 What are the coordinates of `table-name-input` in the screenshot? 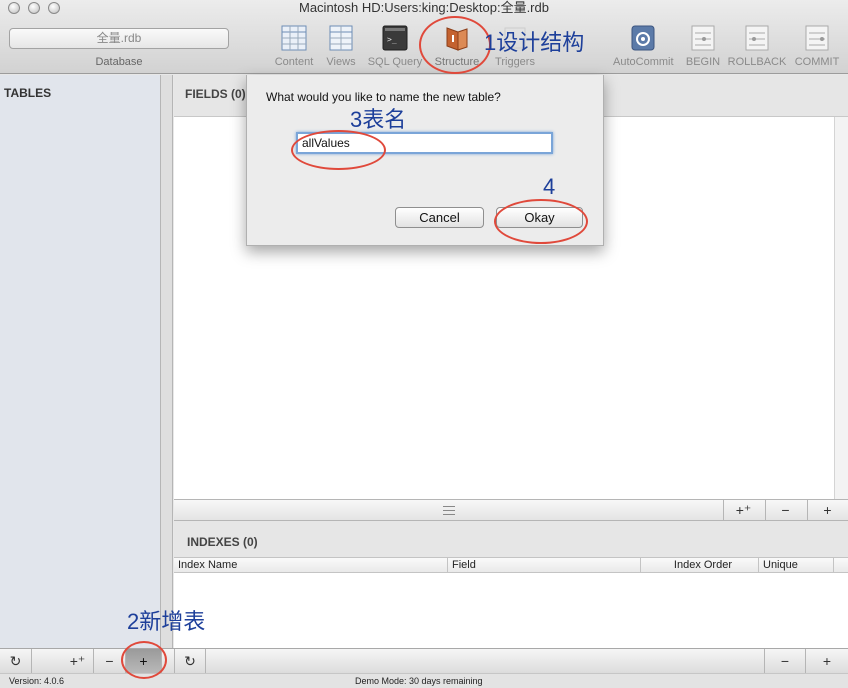 It's located at (424, 143).